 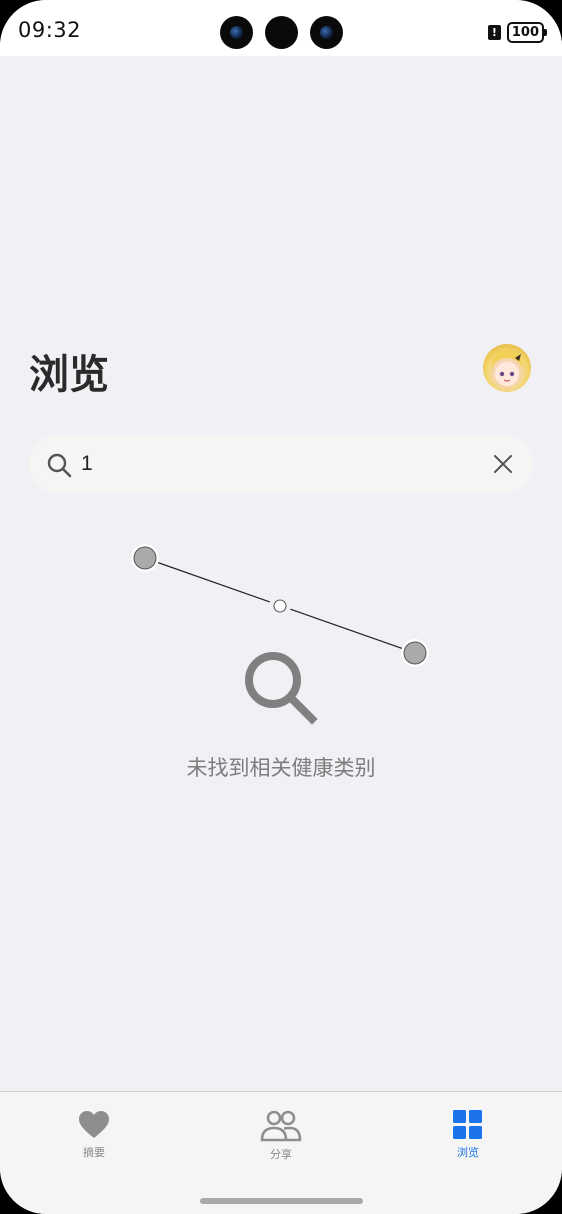 I want to click on tab-browse: 浏览, so click(x=468, y=1135).